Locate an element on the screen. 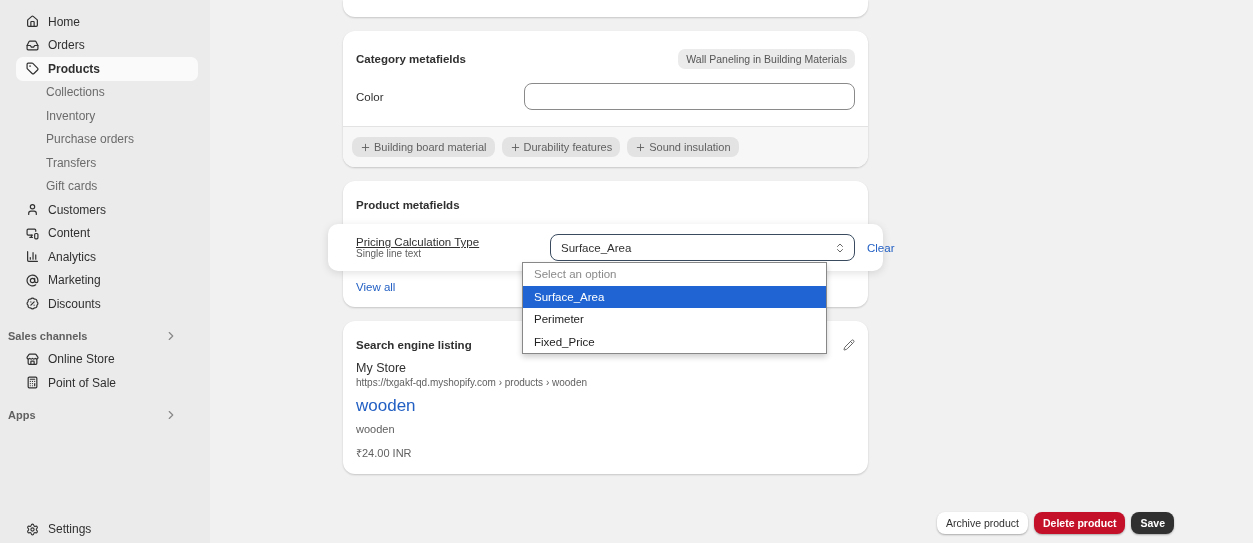 This screenshot has height=543, width=1253. store-name: My Store is located at coordinates (381, 368).